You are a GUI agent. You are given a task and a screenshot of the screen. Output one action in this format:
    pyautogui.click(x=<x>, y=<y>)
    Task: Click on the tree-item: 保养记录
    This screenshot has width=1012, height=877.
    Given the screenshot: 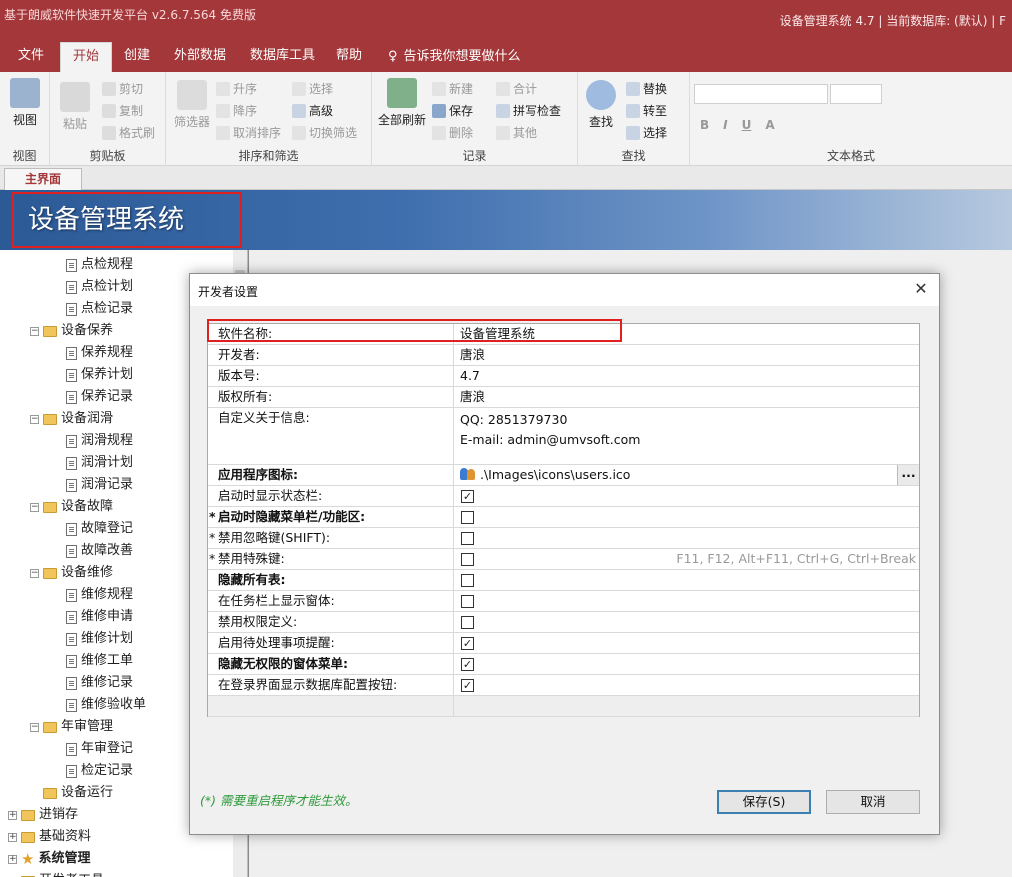 What is the action you would take?
    pyautogui.click(x=99, y=397)
    